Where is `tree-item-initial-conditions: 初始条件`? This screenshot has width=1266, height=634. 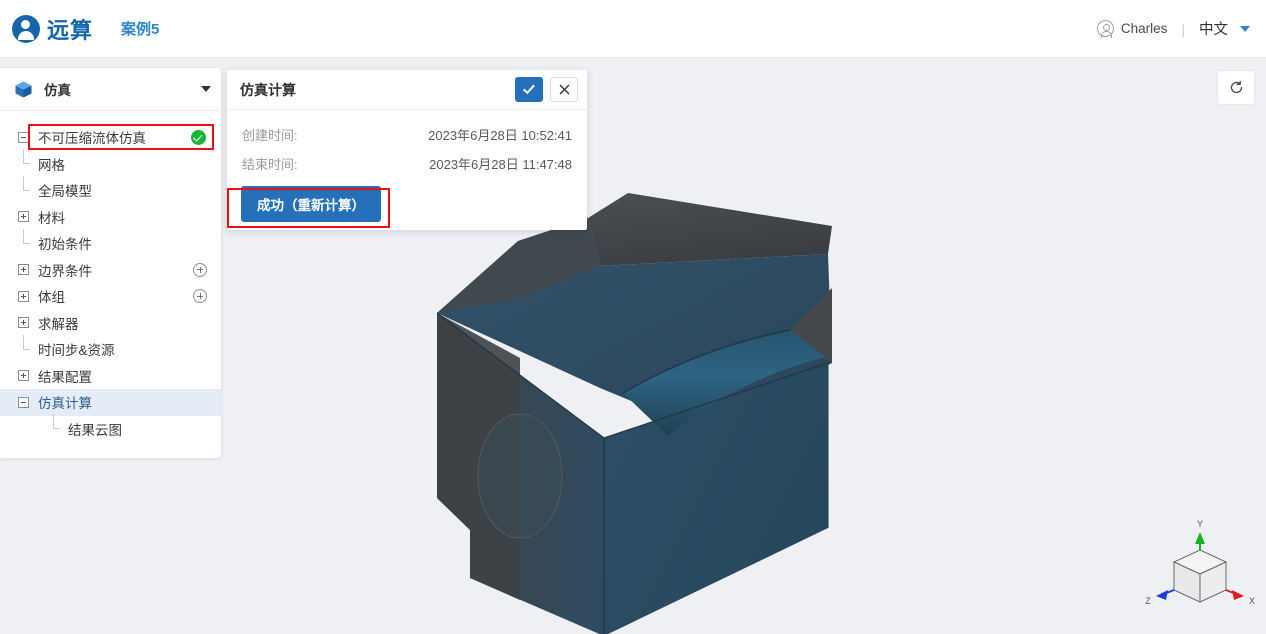 tree-item-initial-conditions: 初始条件 is located at coordinates (110, 242).